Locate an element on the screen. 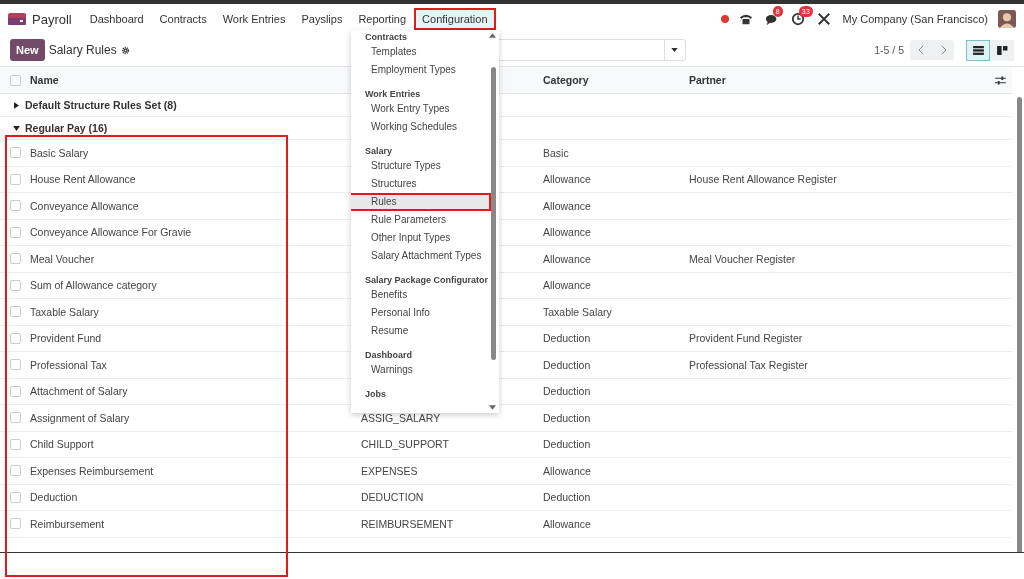  menu-item: Dashboard is located at coordinates (116, 19).